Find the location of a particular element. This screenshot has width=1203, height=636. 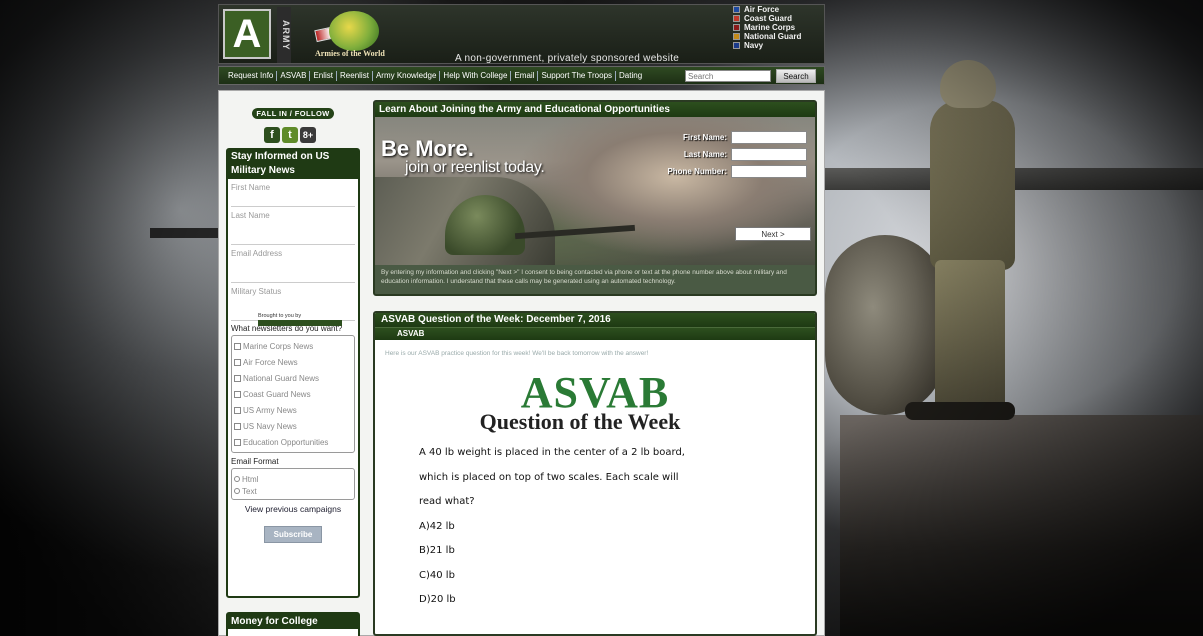

national-guard-icon is located at coordinates (736, 36).